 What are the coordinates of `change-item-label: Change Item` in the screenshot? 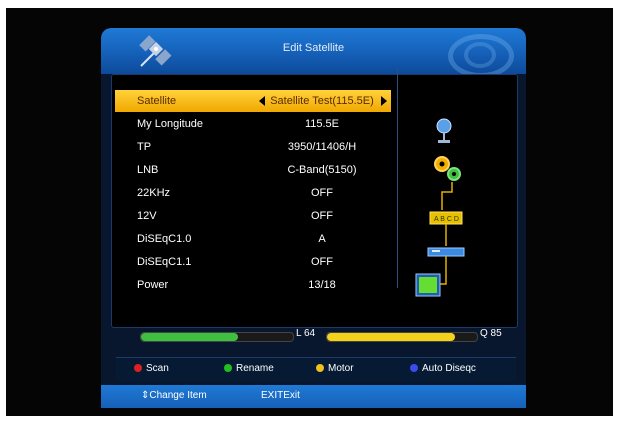 It's located at (178, 395).